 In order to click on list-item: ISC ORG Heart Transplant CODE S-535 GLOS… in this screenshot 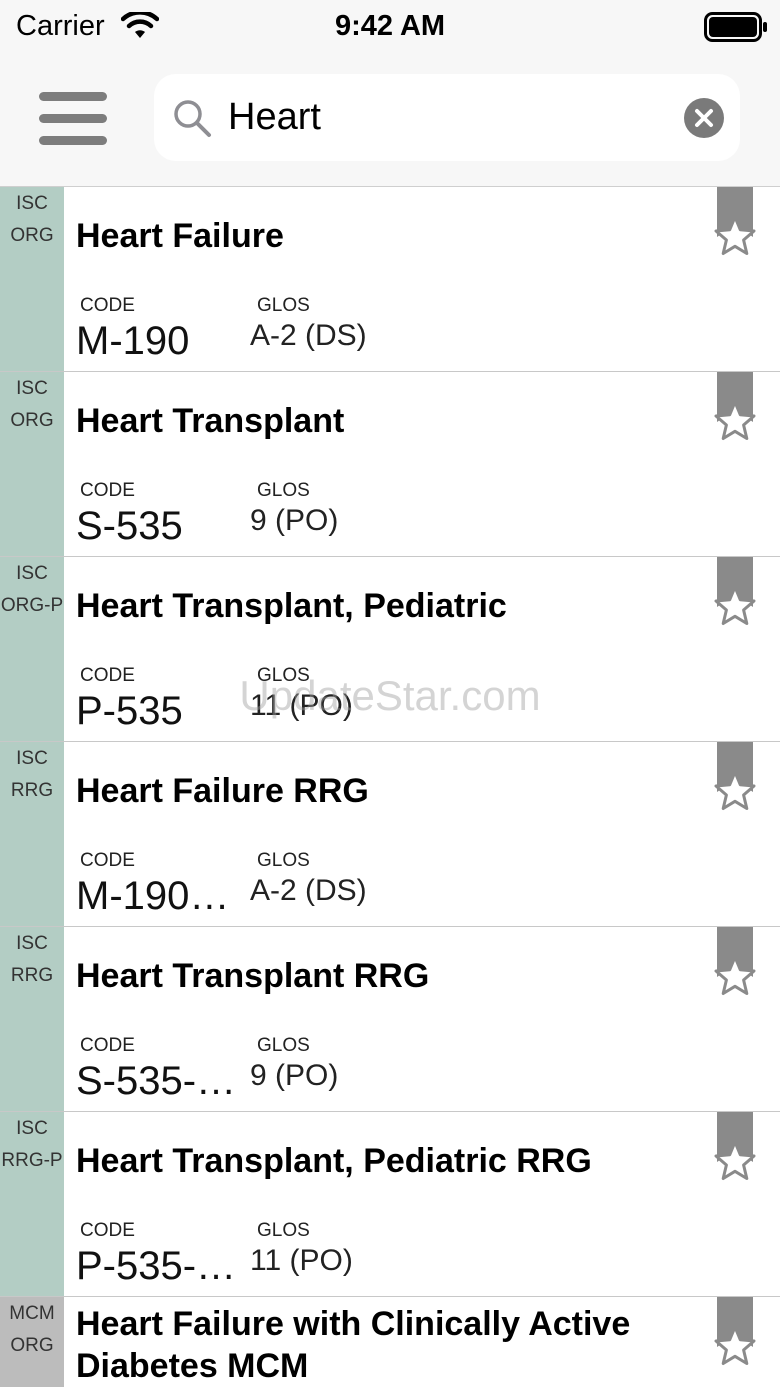, I will do `click(390, 464)`.